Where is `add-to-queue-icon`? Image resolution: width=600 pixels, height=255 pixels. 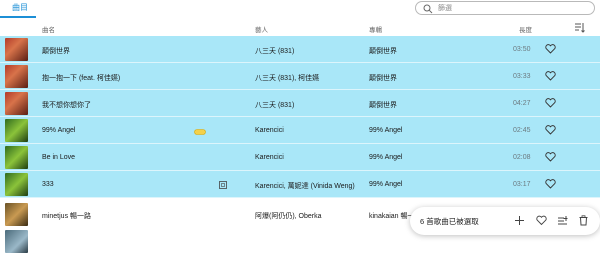 add-to-queue-icon is located at coordinates (562, 220).